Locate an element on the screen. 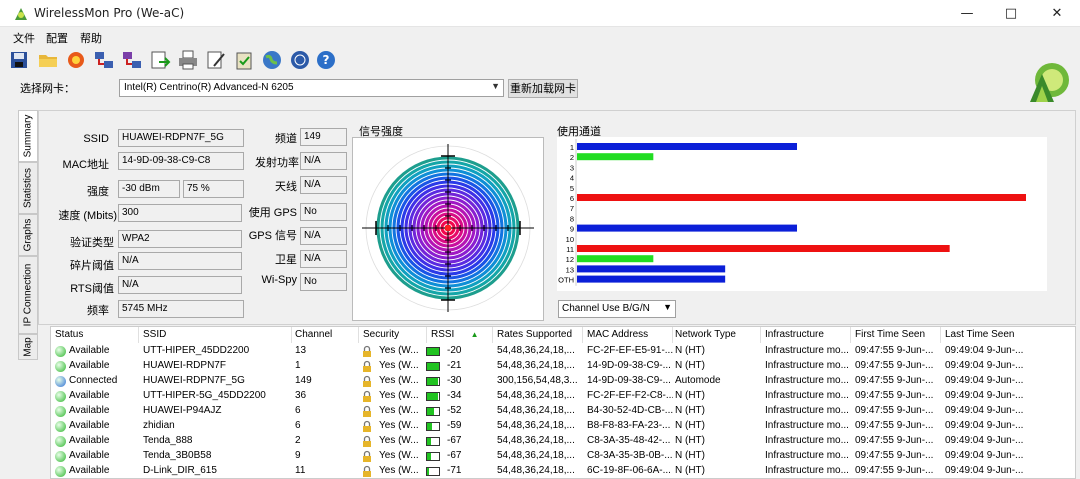 This screenshot has height=479, width=1080. wispy-label: Wi-Spy is located at coordinates (279, 280).